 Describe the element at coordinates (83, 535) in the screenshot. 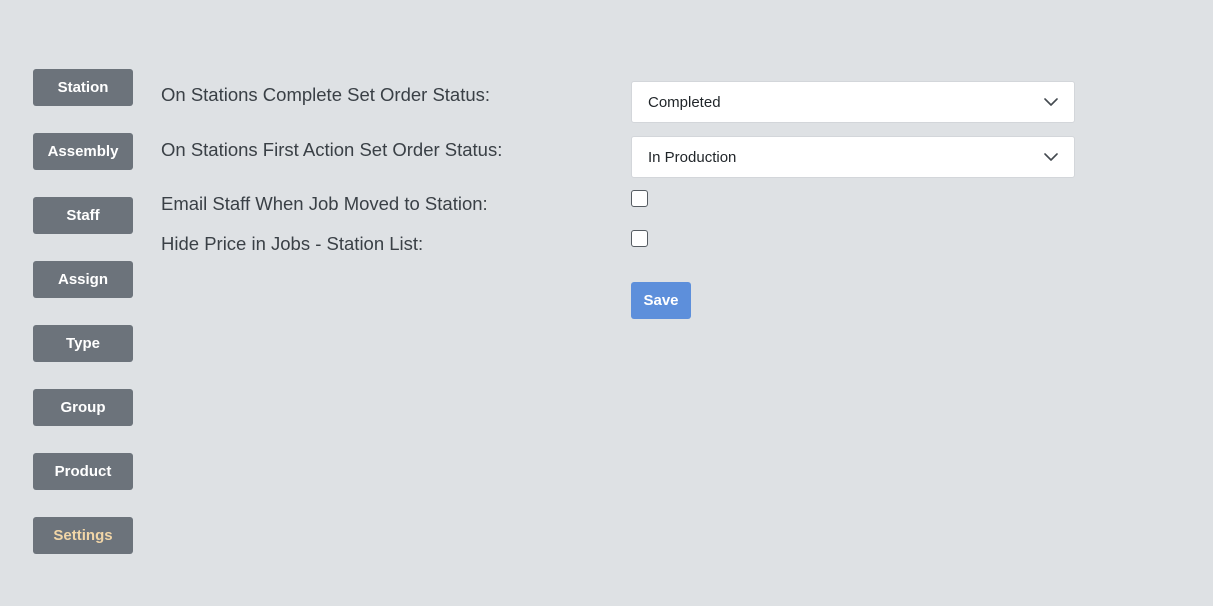

I see `sidebar-item-settings: Settings` at that location.